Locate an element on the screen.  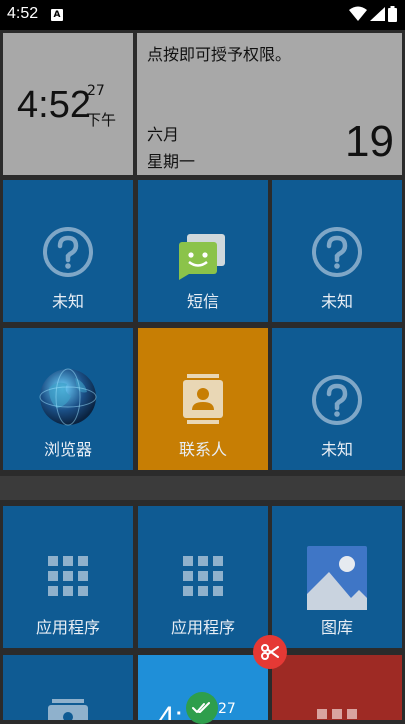
group-divider is located at coordinates (202, 488).